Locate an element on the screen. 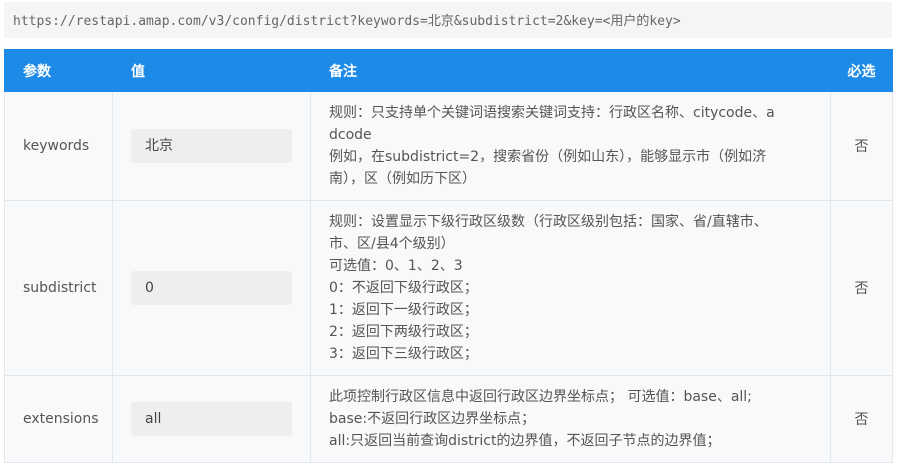  param-name: subdistrict is located at coordinates (58, 288).